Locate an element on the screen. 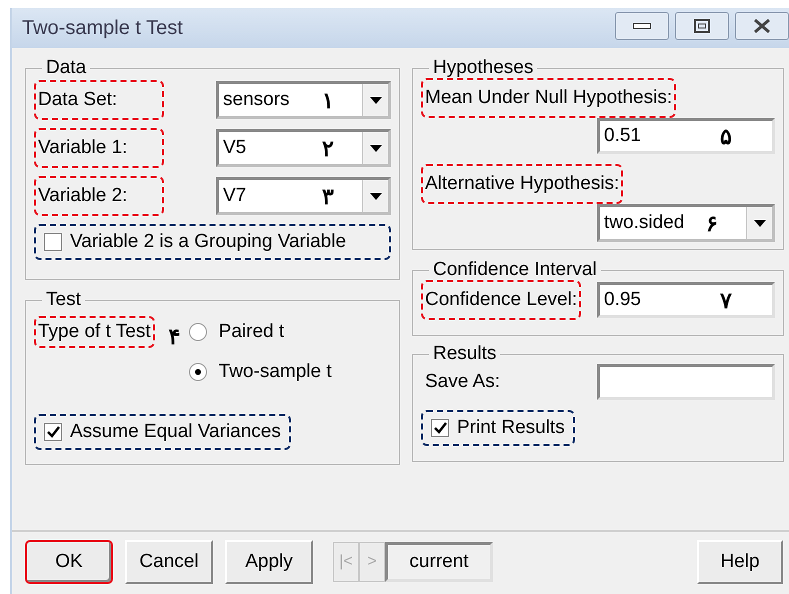 This screenshot has height=594, width=789. field-label: Variable 1: is located at coordinates (99, 148).